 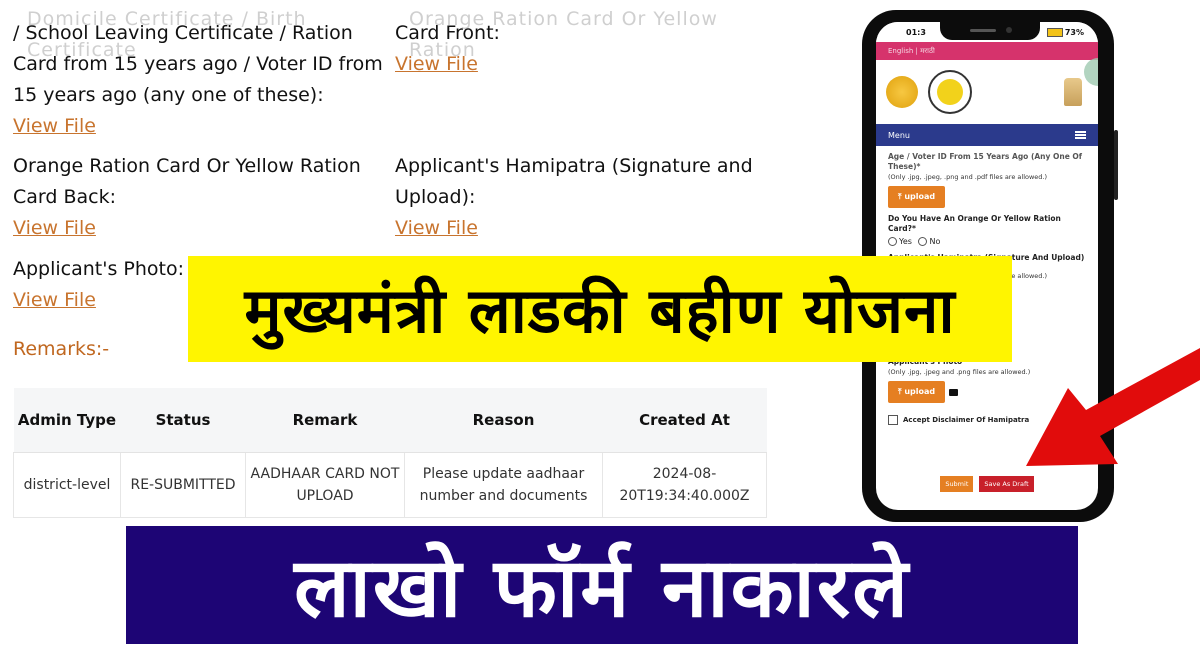 I want to click on header-remark: Remark, so click(x=325, y=420).